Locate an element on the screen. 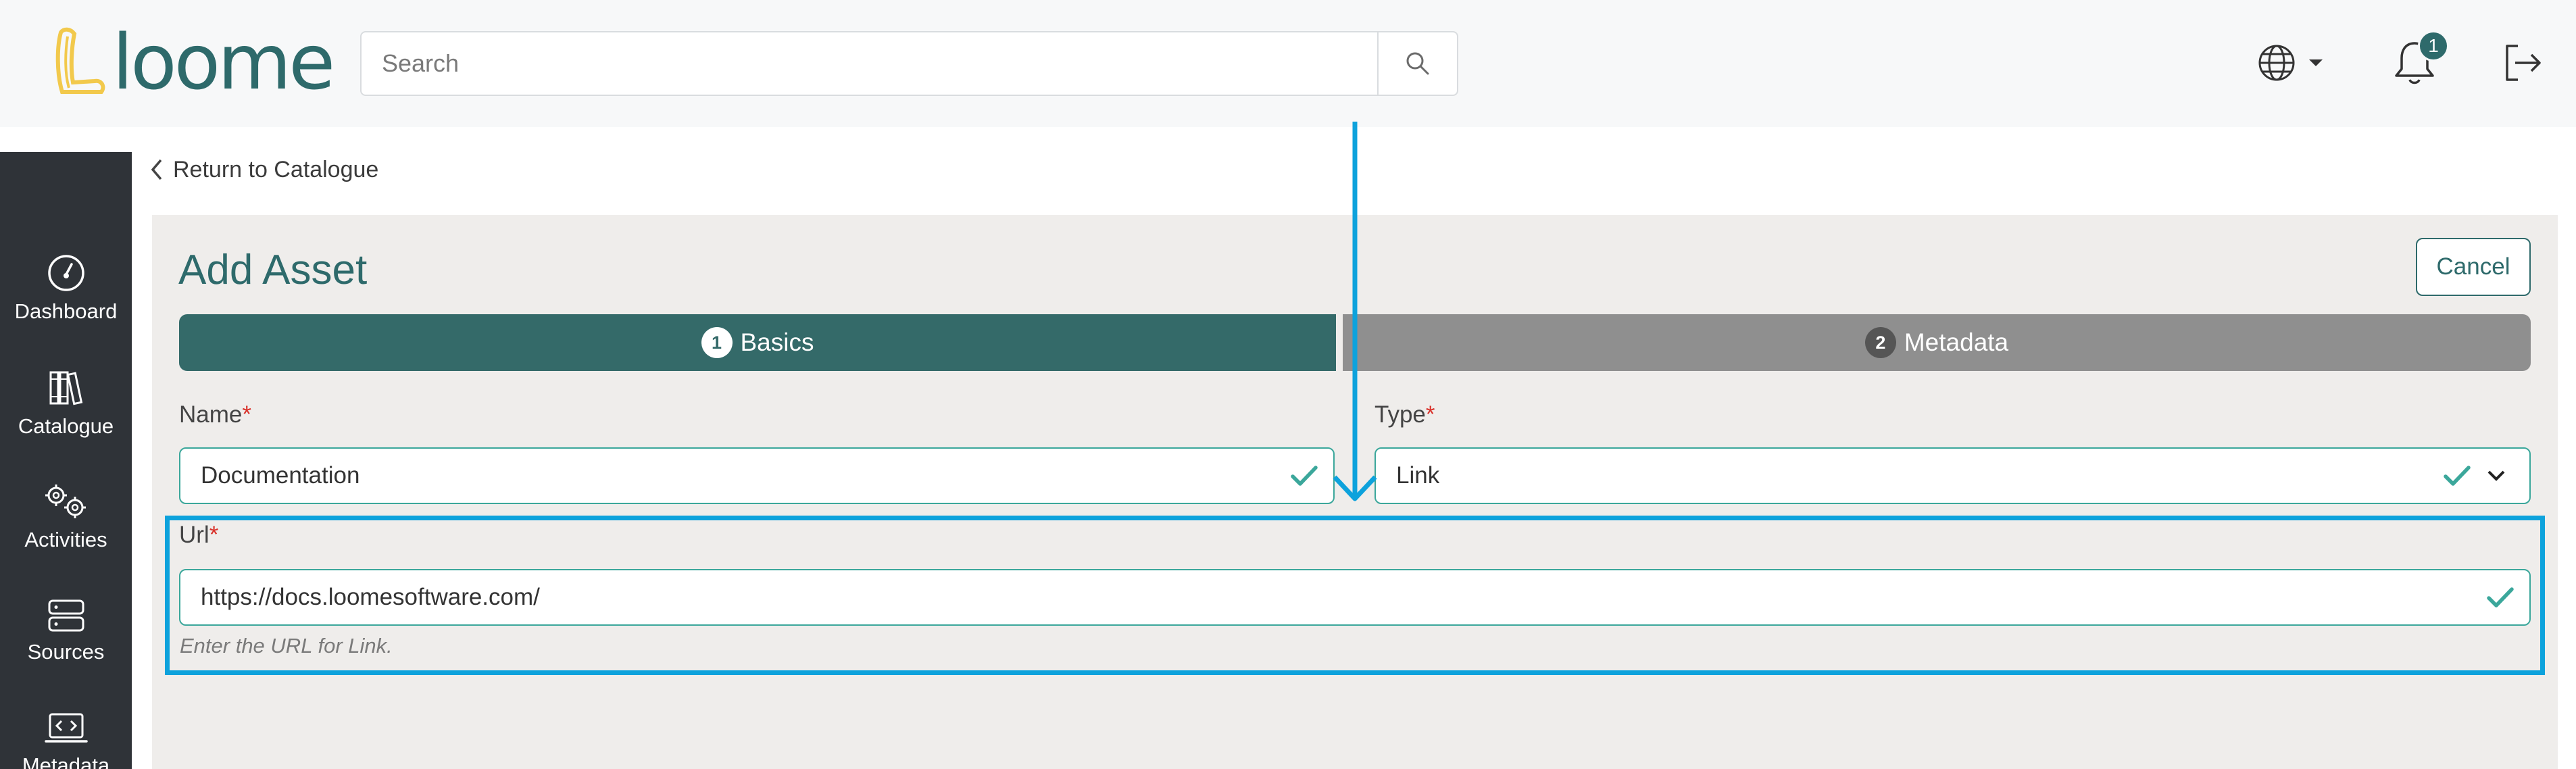  page-title: Add Asset is located at coordinates (273, 270).